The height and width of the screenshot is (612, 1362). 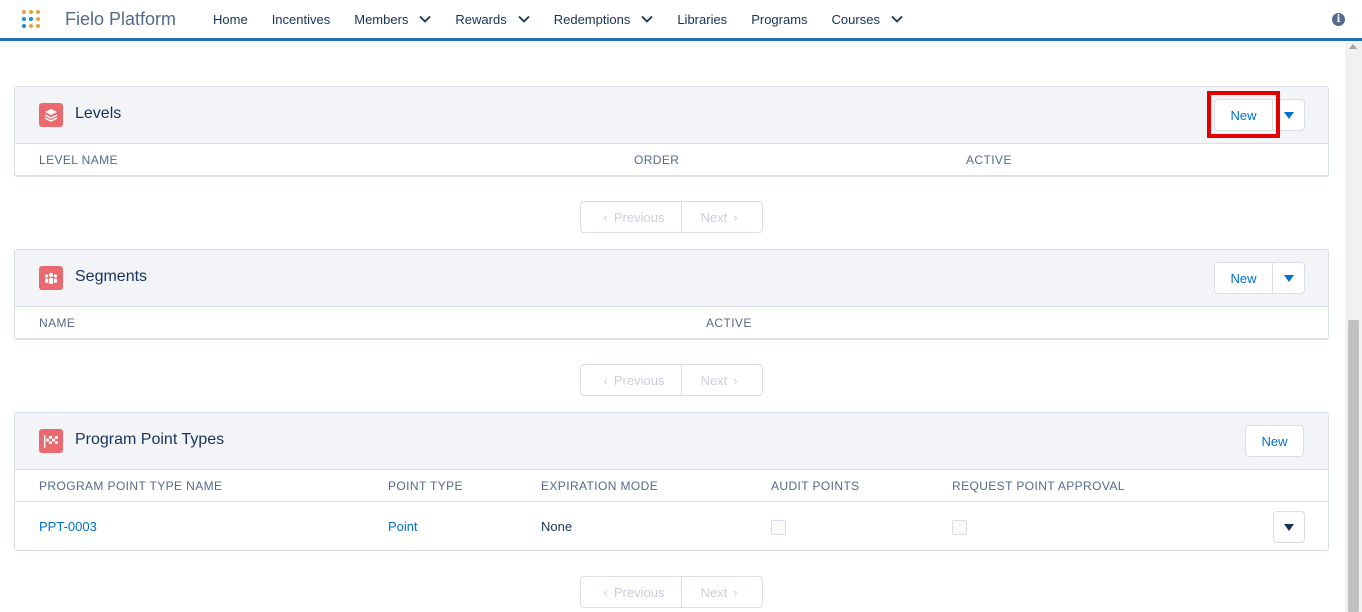 I want to click on table-row: PPT-0003 Point None, so click(x=671, y=526).